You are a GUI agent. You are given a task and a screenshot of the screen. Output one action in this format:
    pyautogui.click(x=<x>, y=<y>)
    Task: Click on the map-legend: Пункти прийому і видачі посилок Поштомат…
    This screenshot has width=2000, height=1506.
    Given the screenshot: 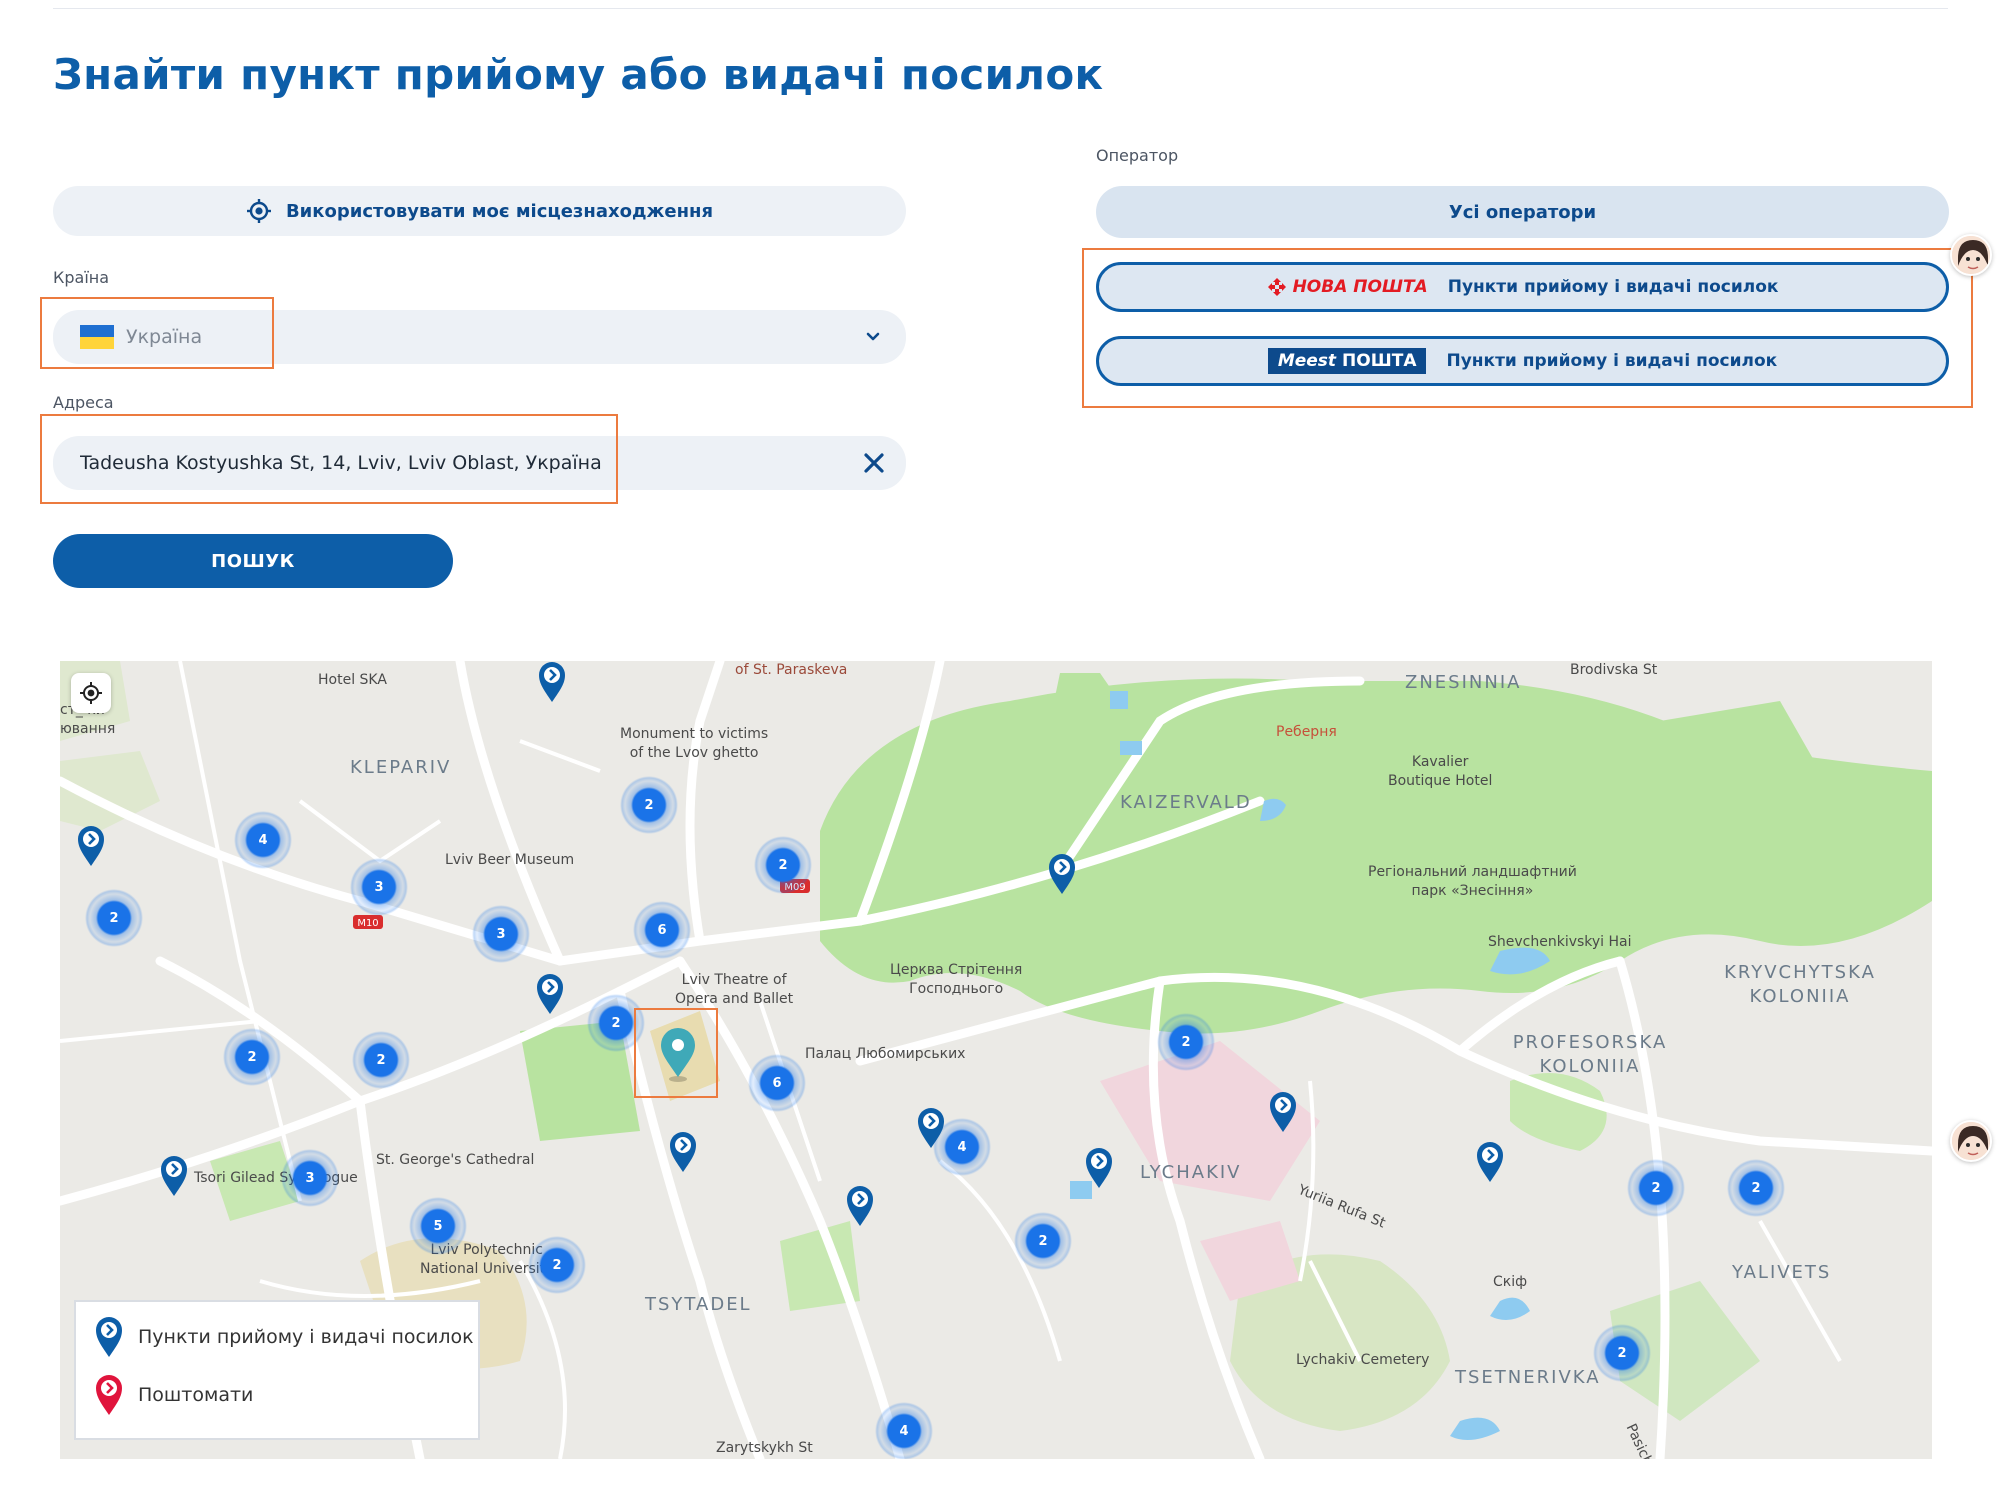 What is the action you would take?
    pyautogui.click(x=277, y=1370)
    